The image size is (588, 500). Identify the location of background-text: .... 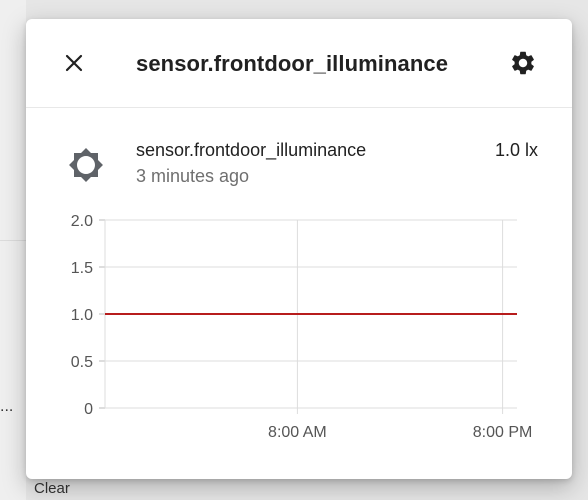
(7, 406).